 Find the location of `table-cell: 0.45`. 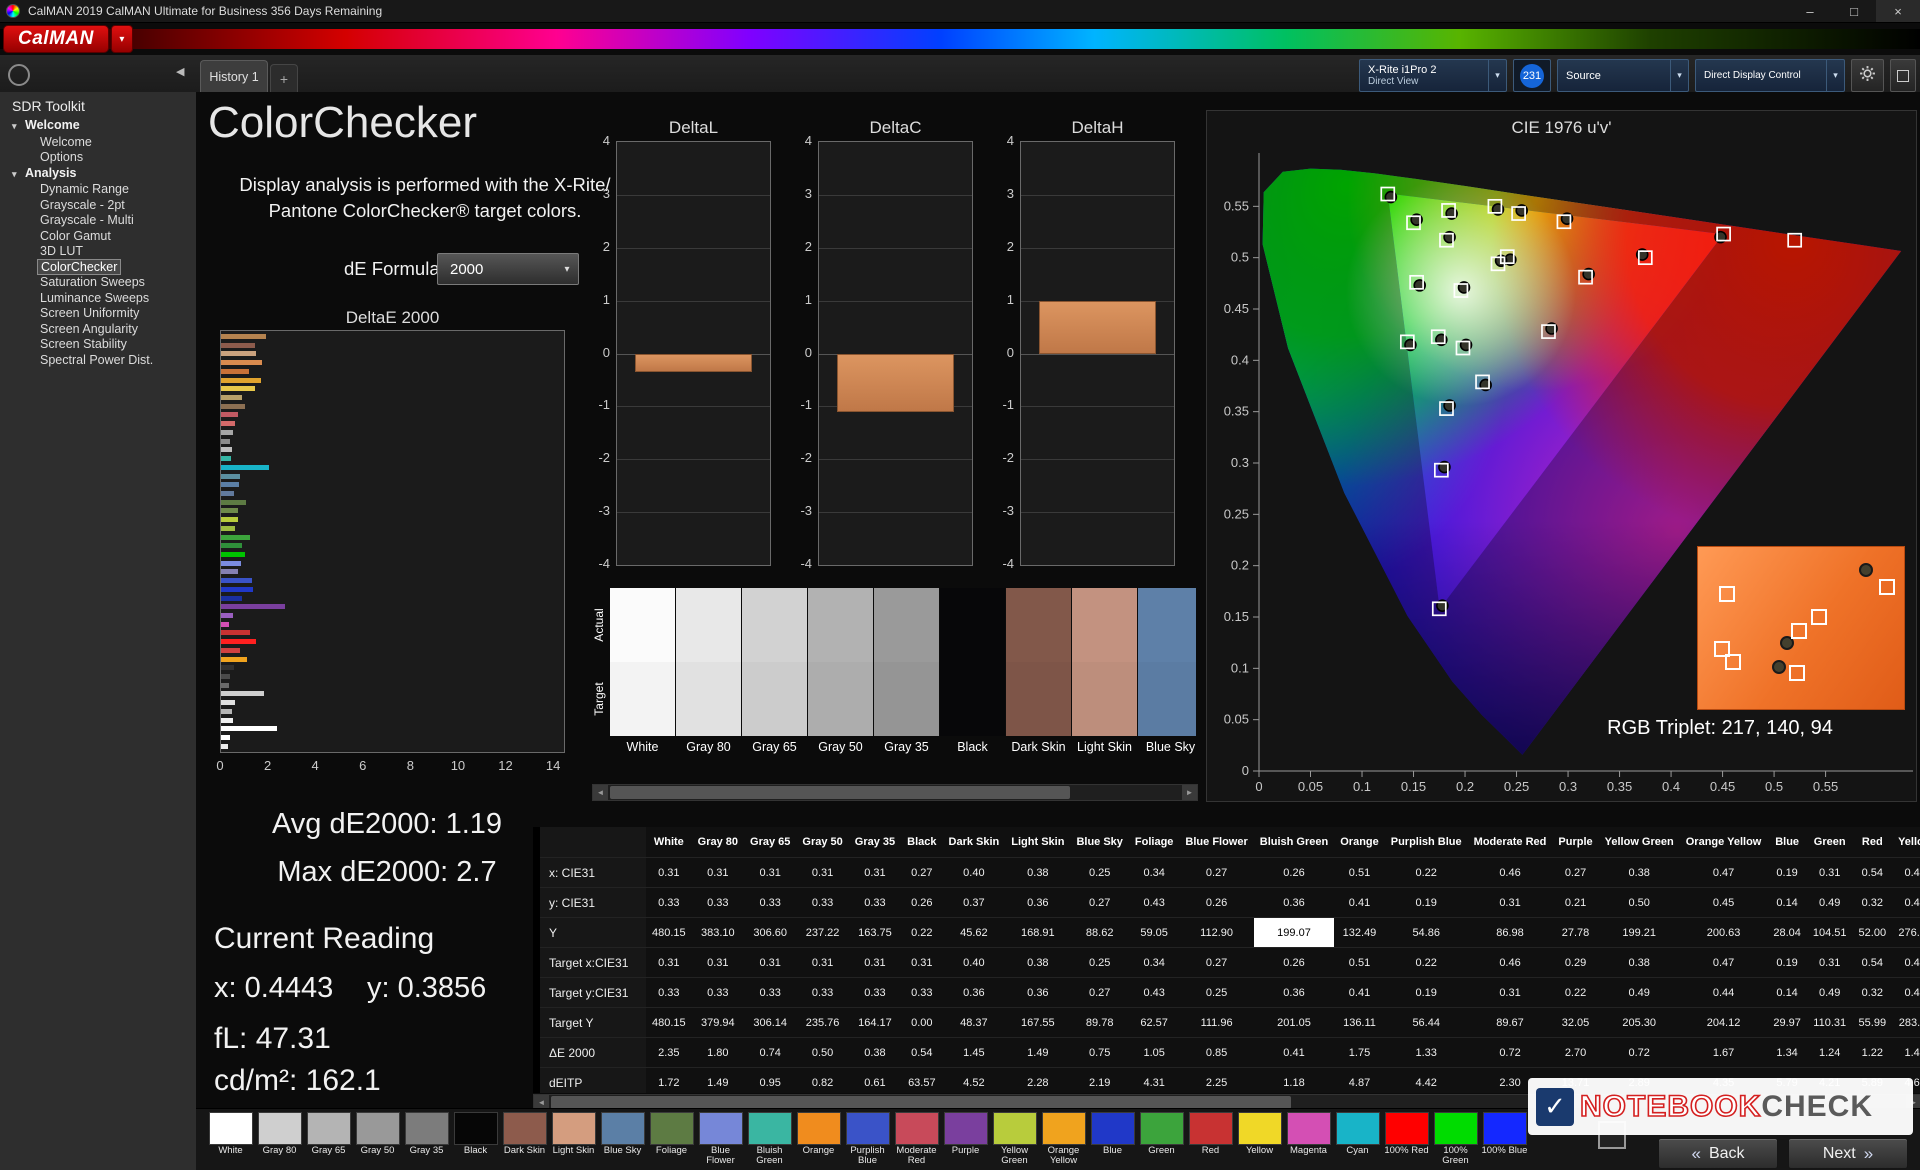

table-cell: 0.45 is located at coordinates (1723, 902).